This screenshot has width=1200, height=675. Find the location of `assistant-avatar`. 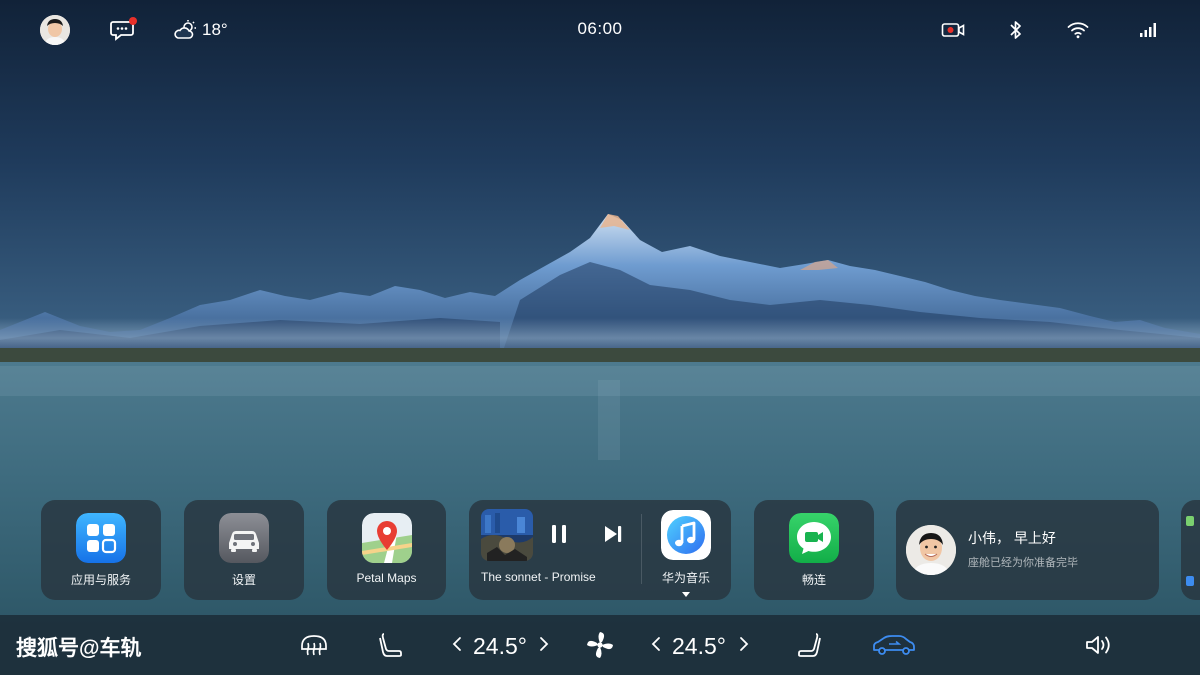

assistant-avatar is located at coordinates (931, 550).